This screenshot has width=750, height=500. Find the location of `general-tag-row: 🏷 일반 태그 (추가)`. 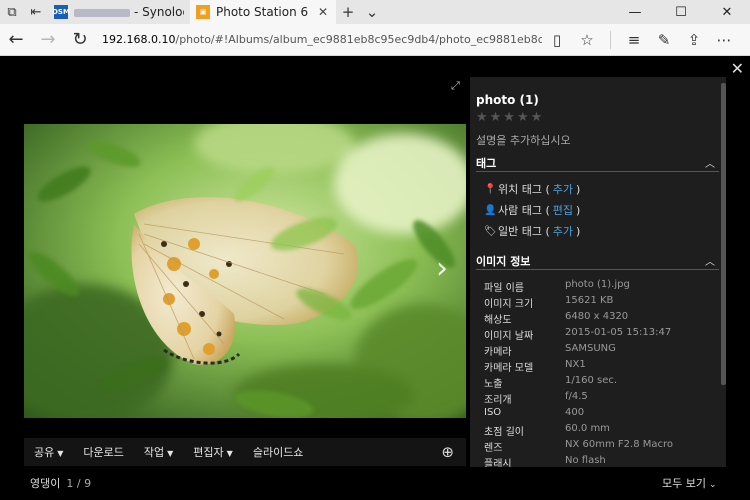

general-tag-row: 🏷 일반 태그 (추가) is located at coordinates (532, 231).